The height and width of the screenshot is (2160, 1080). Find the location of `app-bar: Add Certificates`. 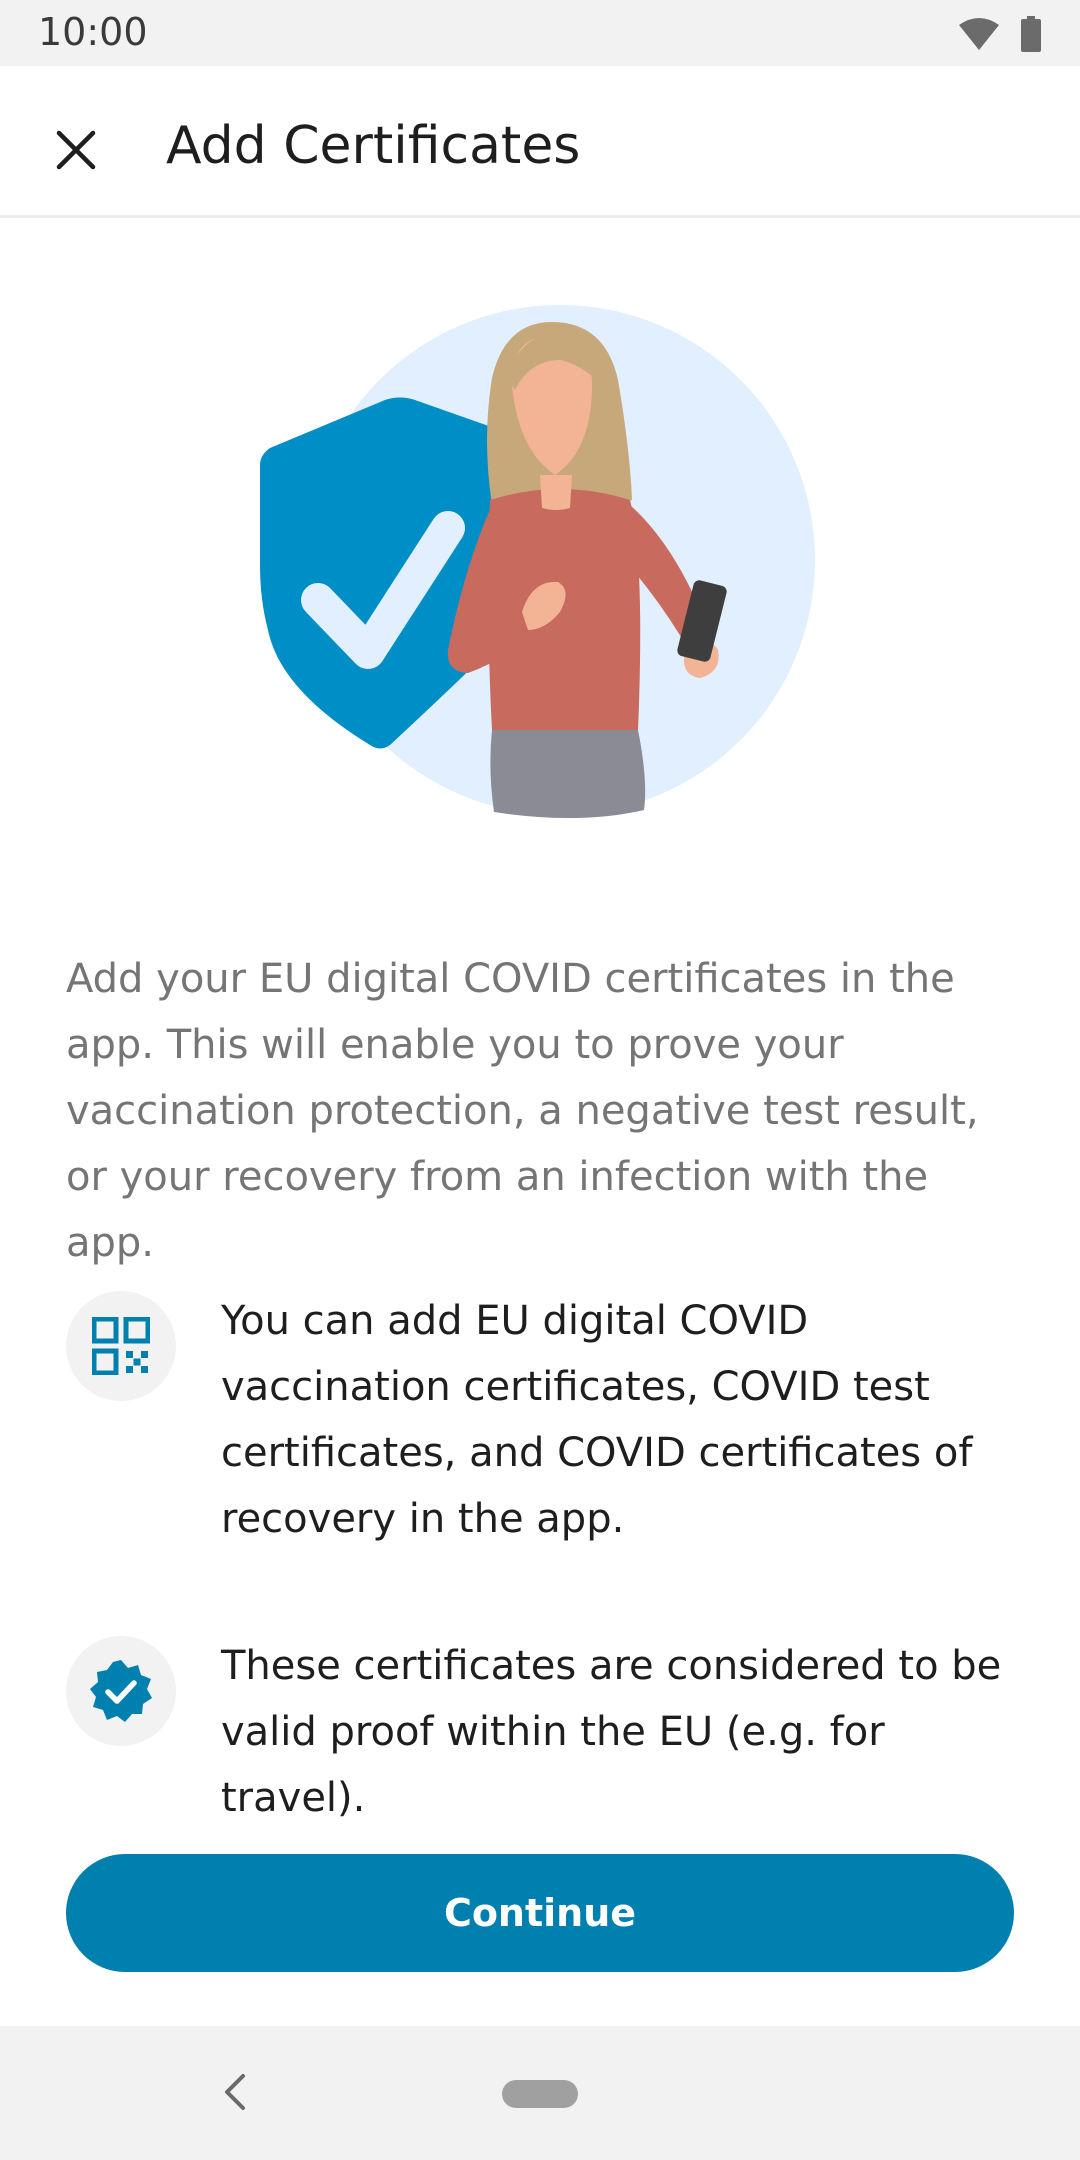

app-bar: Add Certificates is located at coordinates (540, 142).